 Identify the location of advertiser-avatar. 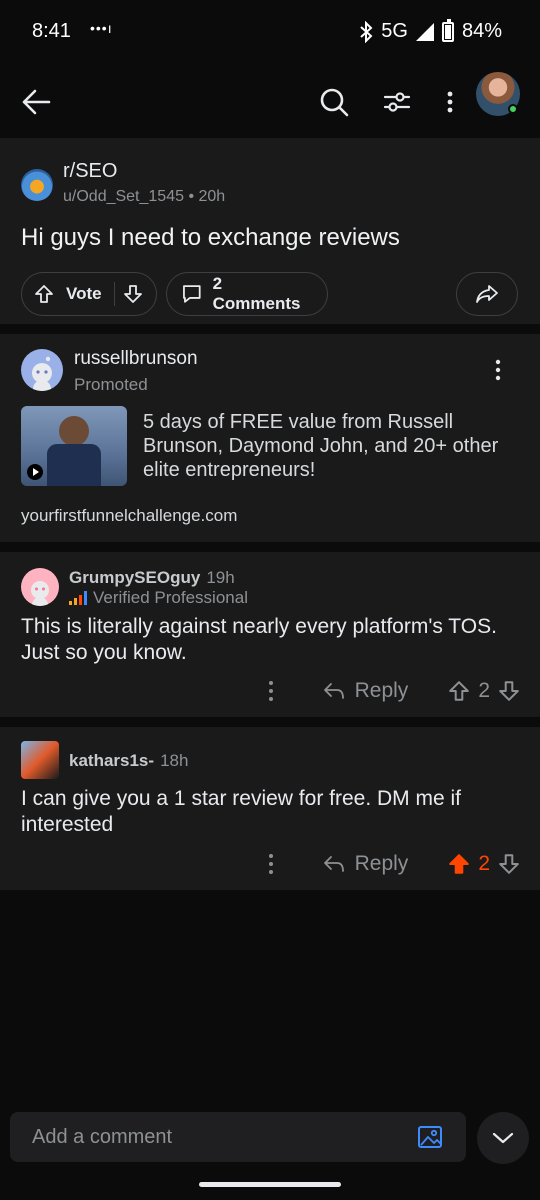
(42, 370).